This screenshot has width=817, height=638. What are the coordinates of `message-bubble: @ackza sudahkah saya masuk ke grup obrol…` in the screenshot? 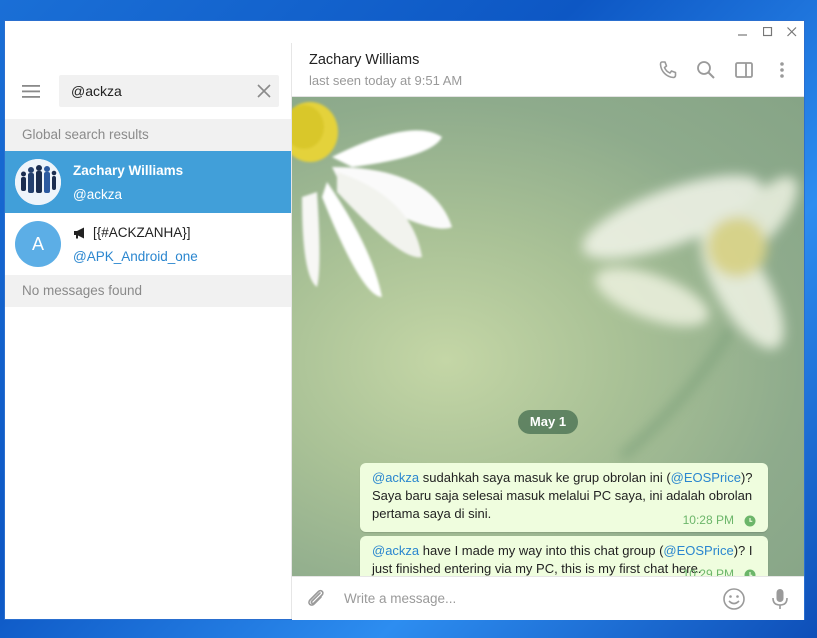 It's located at (564, 497).